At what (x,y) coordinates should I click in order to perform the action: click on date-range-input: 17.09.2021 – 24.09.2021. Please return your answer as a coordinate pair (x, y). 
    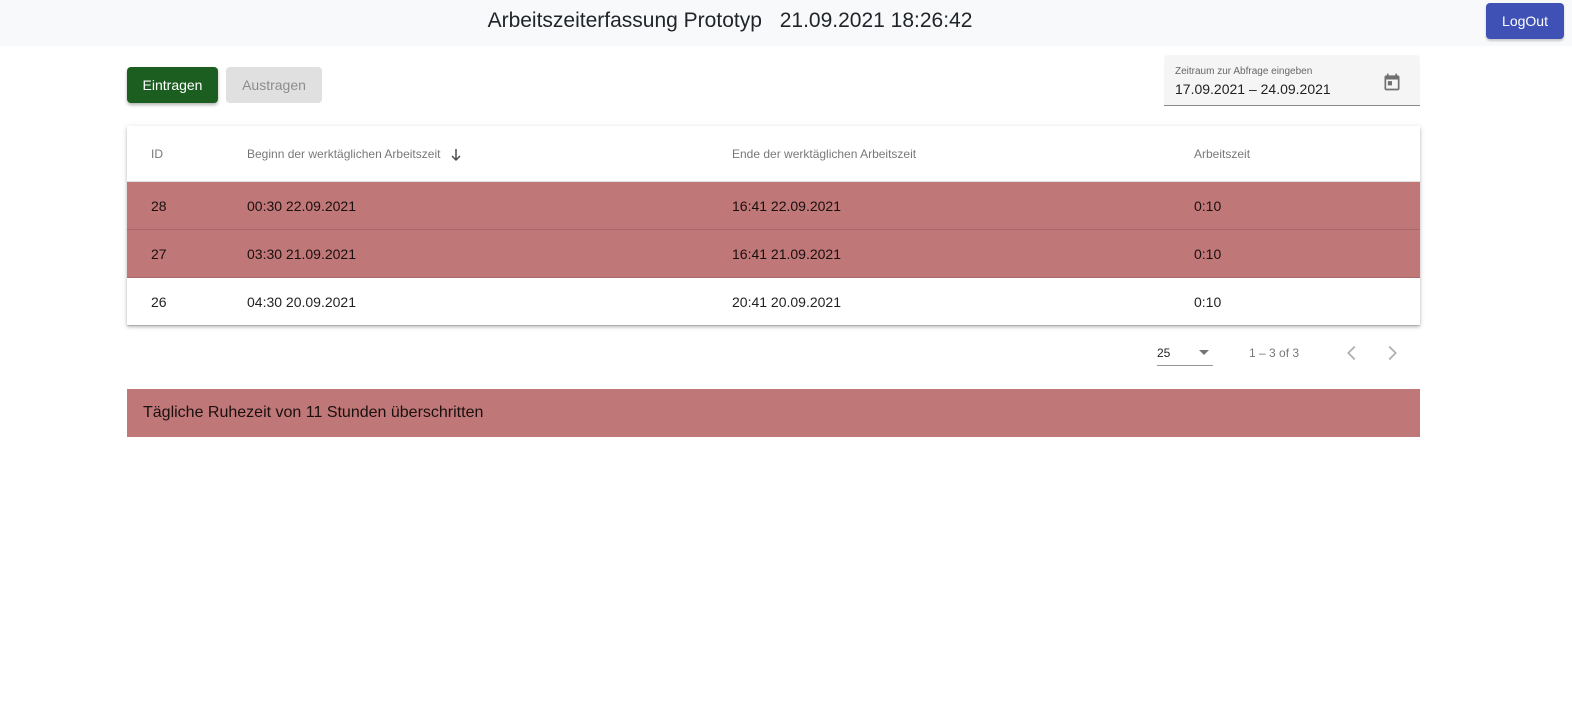
    Looking at the image, I should click on (1253, 89).